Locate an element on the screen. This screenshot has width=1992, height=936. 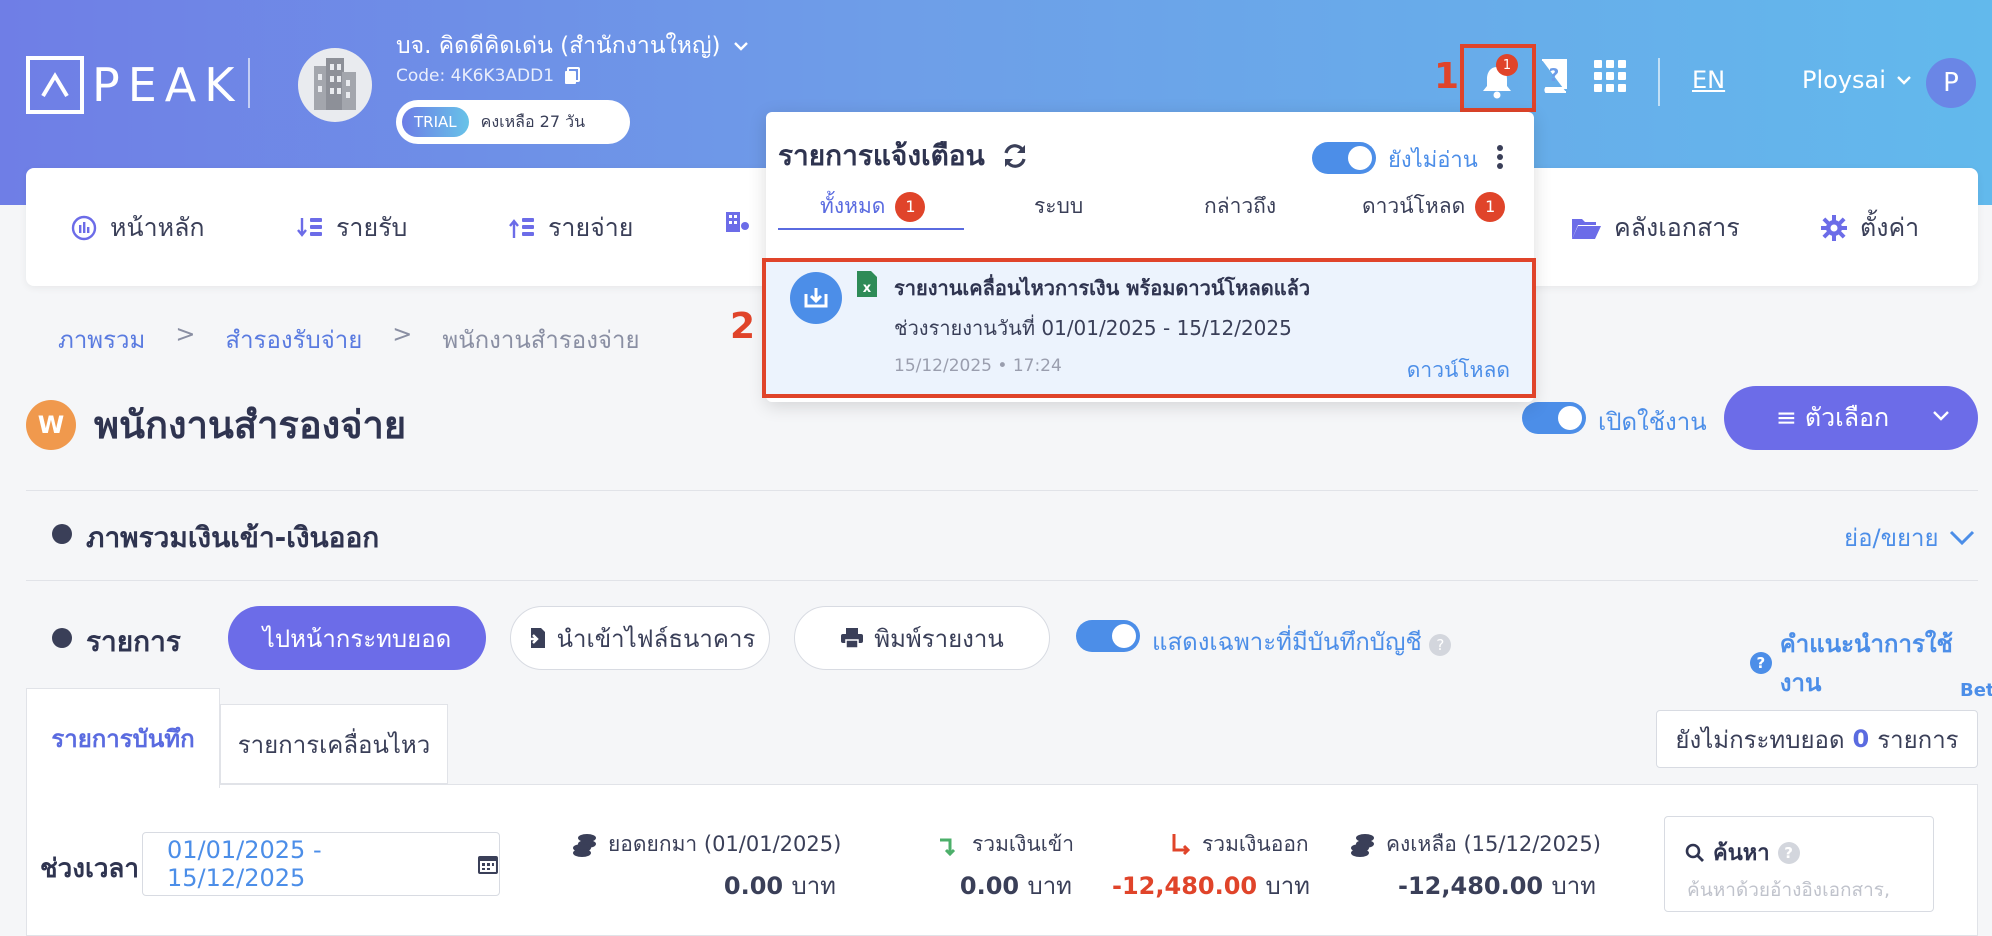
import-bank-file-button: นำเข้าไฟล์ธนาคาร is located at coordinates (640, 638).